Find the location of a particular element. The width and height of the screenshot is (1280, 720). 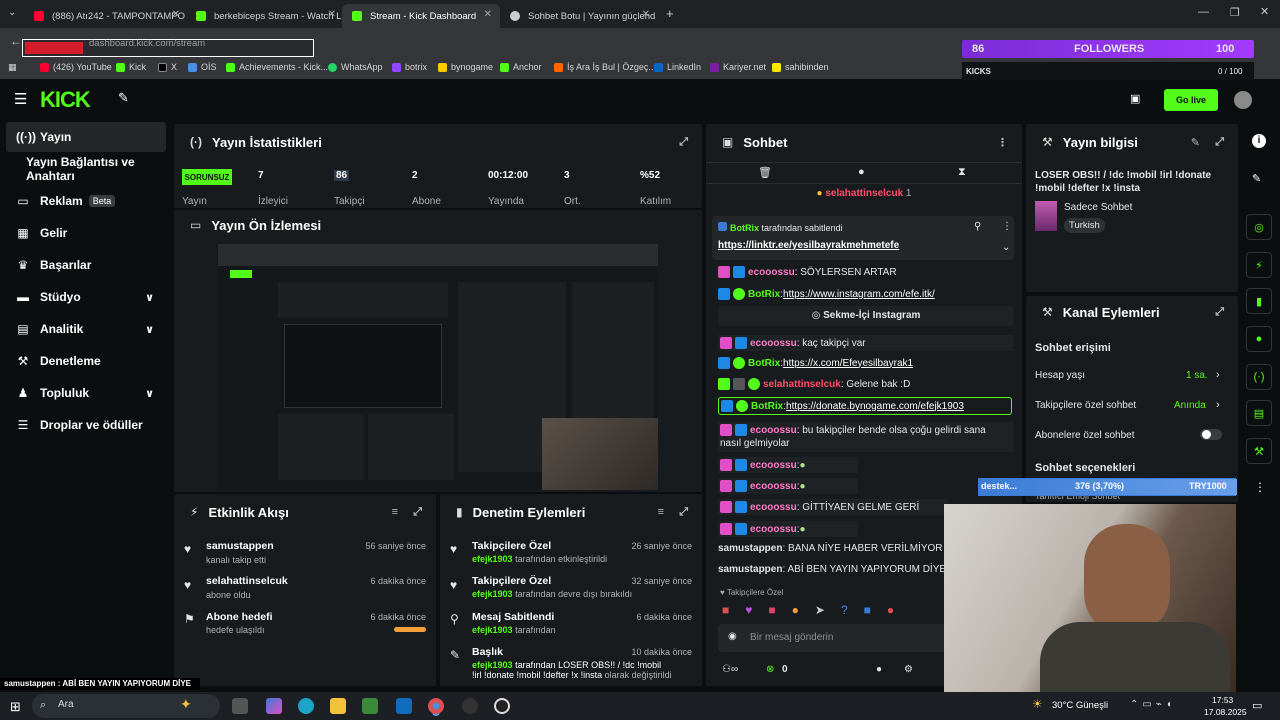

stream-preview-video is located at coordinates (438, 367).